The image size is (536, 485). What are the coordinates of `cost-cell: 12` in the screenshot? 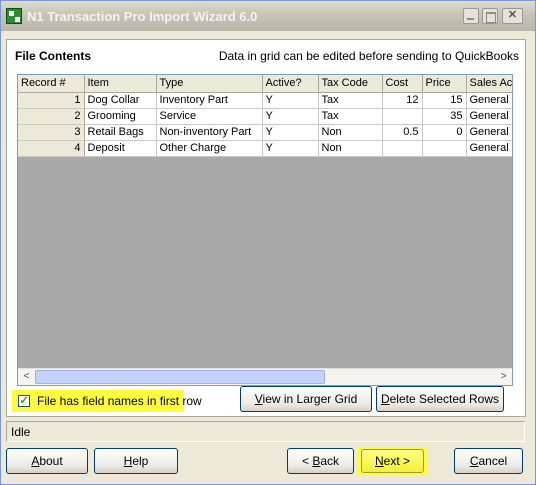 It's located at (402, 100).